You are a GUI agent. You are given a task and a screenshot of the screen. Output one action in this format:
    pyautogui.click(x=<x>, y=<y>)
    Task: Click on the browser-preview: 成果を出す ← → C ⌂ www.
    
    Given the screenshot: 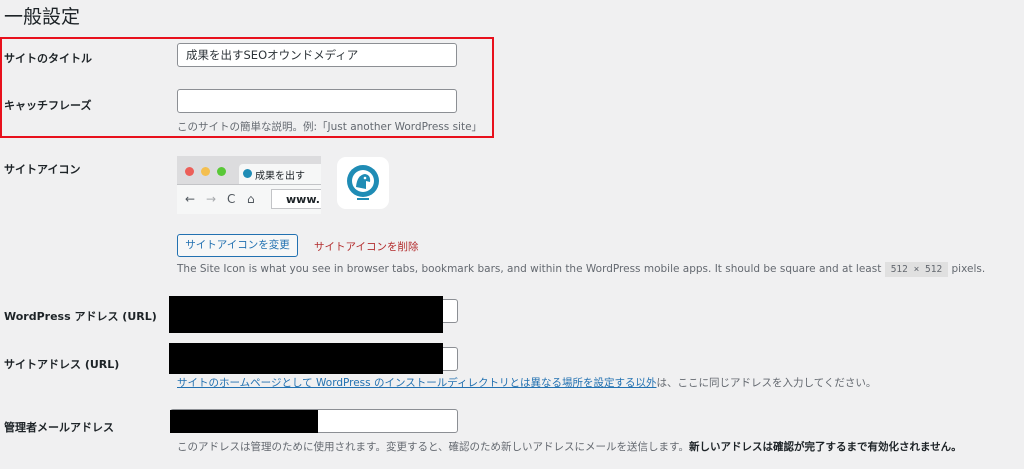 What is the action you would take?
    pyautogui.click(x=249, y=185)
    